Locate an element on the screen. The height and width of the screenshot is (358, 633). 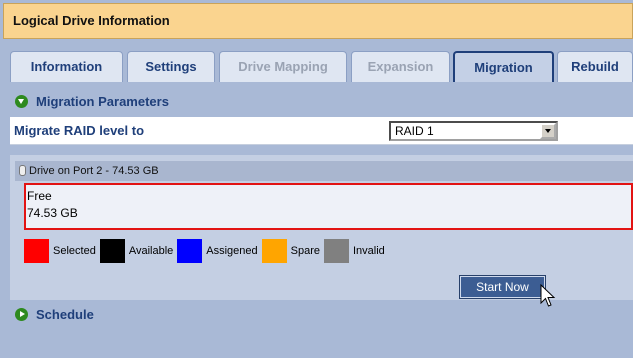
free-segment-size: 74.53 GB is located at coordinates (52, 213).